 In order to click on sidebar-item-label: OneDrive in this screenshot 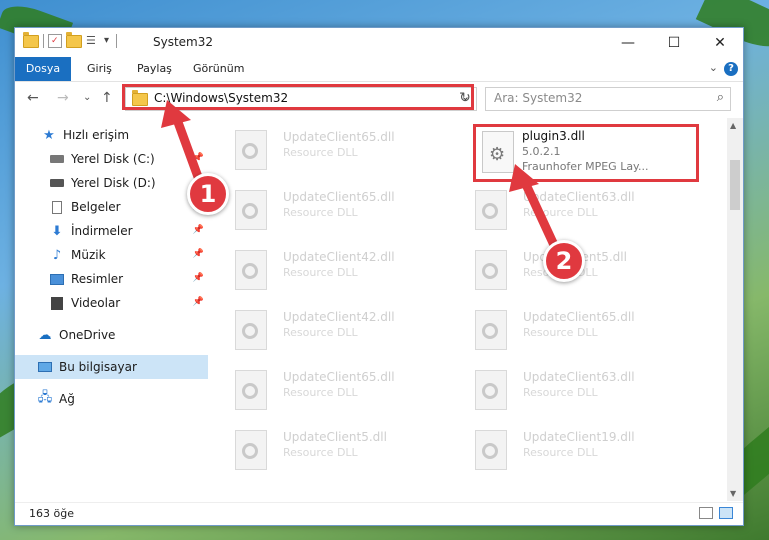, I will do `click(87, 335)`.